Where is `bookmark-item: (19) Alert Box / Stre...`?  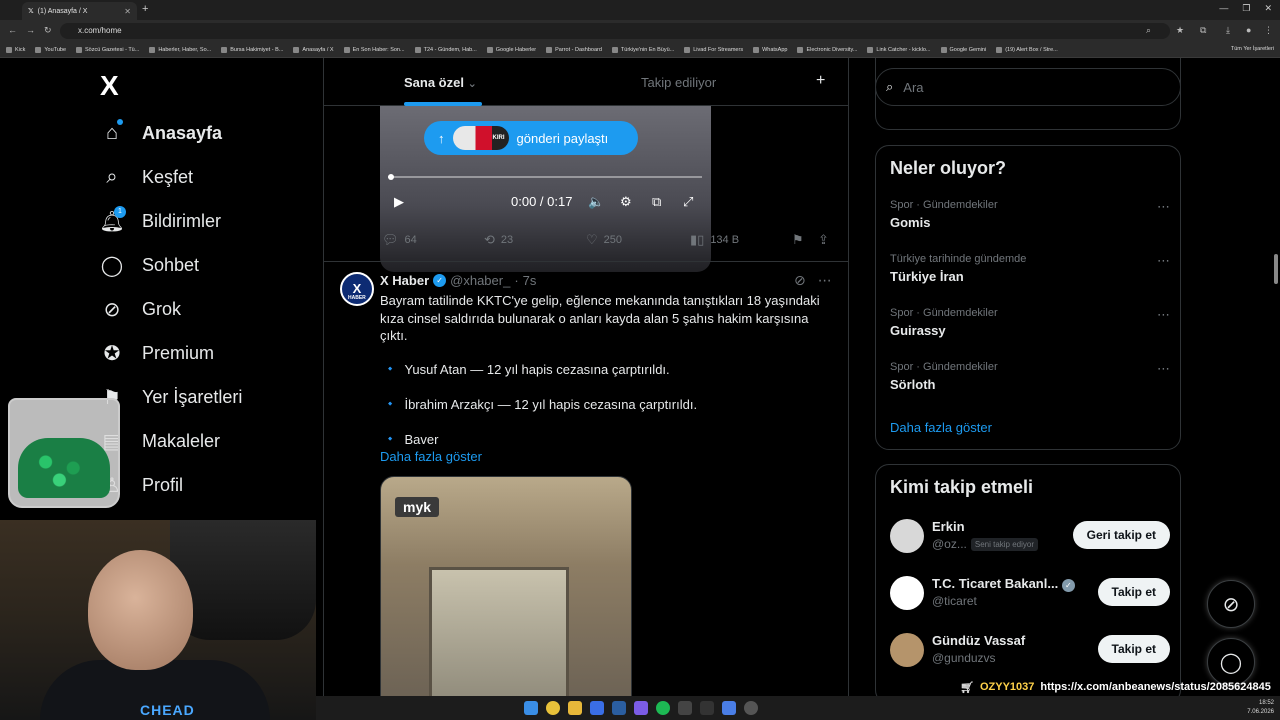 bookmark-item: (19) Alert Box / Stre... is located at coordinates (1027, 49).